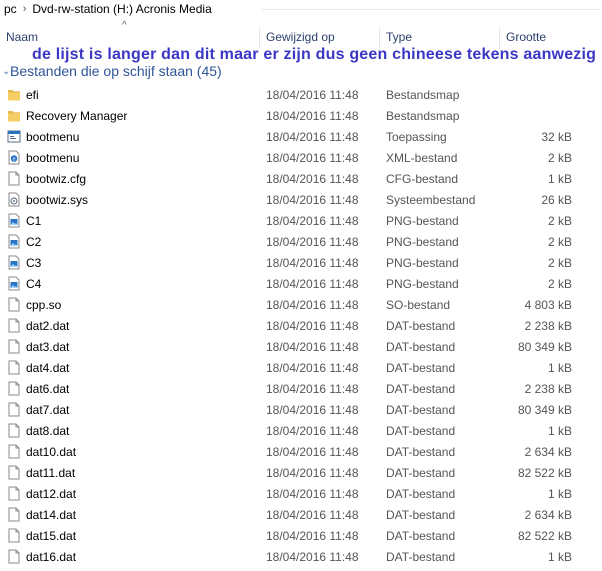 Image resolution: width=602 pixels, height=571 pixels. What do you see at coordinates (51, 536) in the screenshot?
I see `file-name: dat15.dat` at bounding box center [51, 536].